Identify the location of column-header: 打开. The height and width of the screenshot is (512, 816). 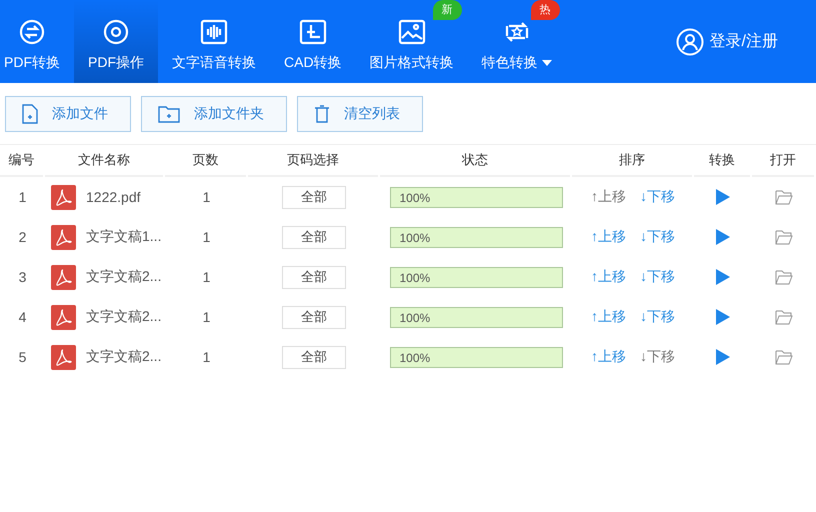
(783, 161).